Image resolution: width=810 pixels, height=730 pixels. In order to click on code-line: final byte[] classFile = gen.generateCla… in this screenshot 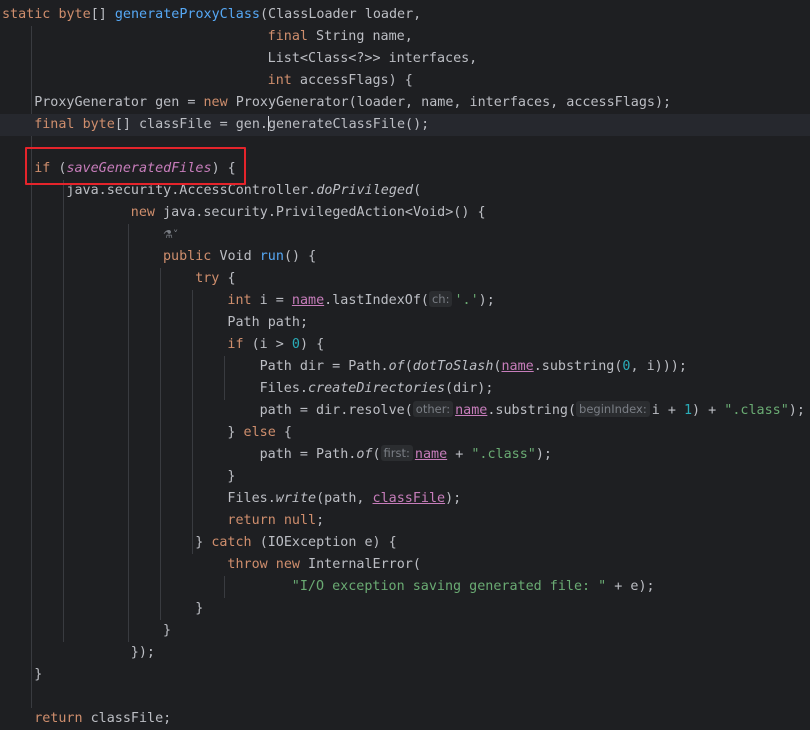, I will do `click(405, 125)`.